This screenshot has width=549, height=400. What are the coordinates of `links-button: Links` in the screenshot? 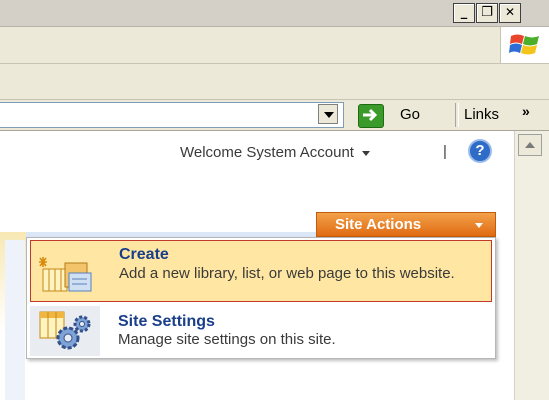 It's located at (481, 114).